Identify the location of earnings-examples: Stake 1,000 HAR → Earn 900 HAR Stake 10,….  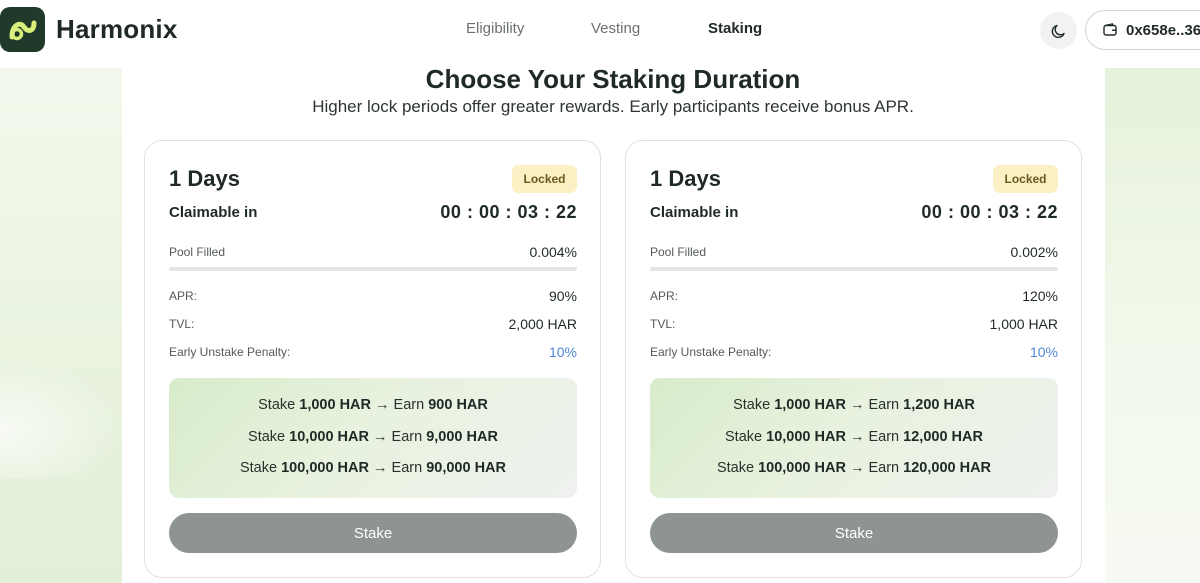
(373, 438).